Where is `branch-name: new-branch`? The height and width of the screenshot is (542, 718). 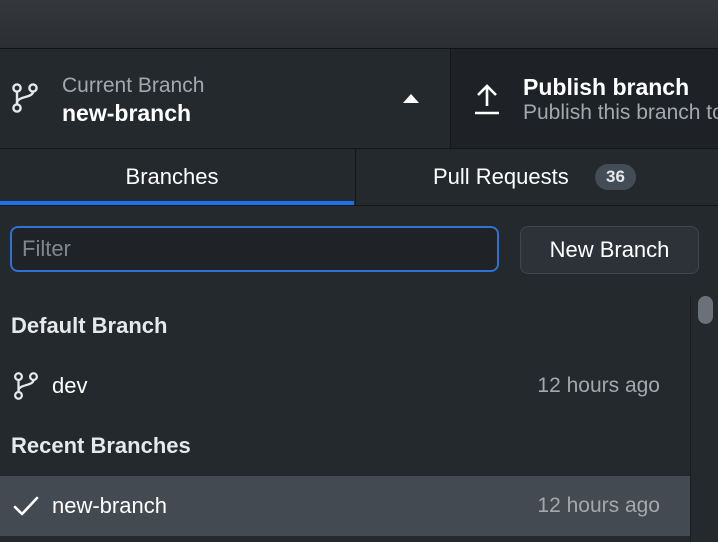
branch-name: new-branch is located at coordinates (109, 505).